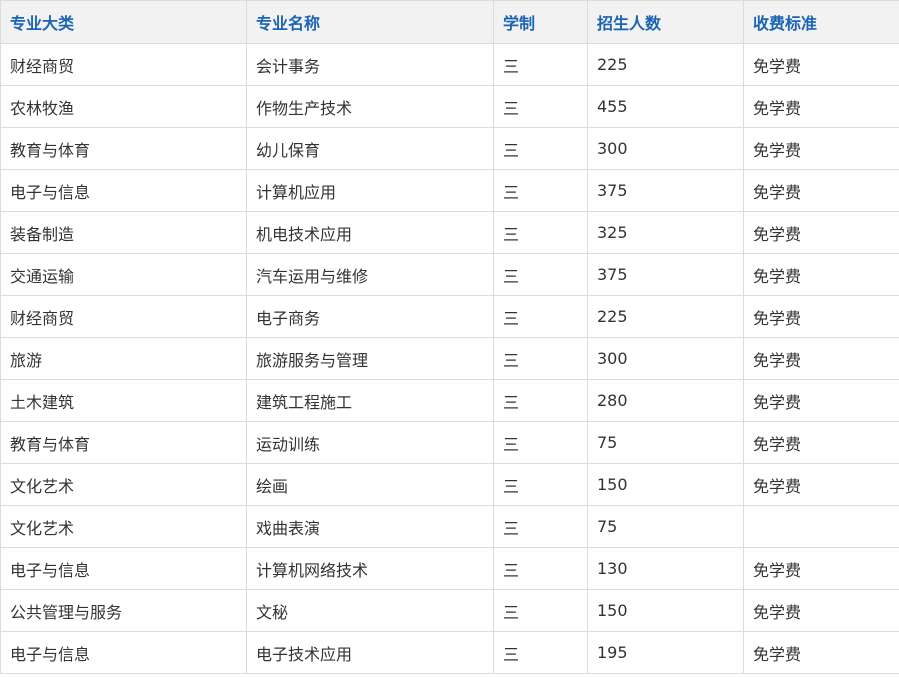  Describe the element at coordinates (370, 148) in the screenshot. I see `cell-major: 幼儿保育` at that location.